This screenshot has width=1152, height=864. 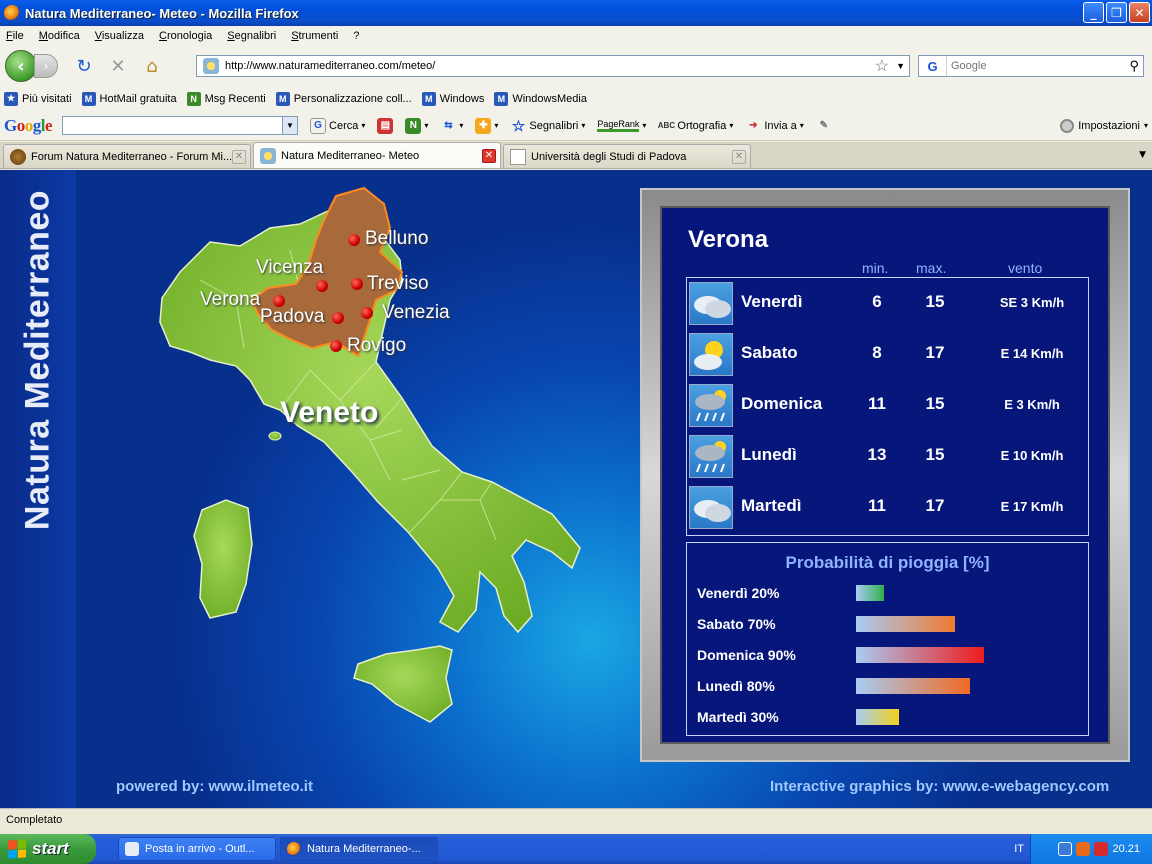 I want to click on system-tray: 20.21, so click(x=1091, y=849).